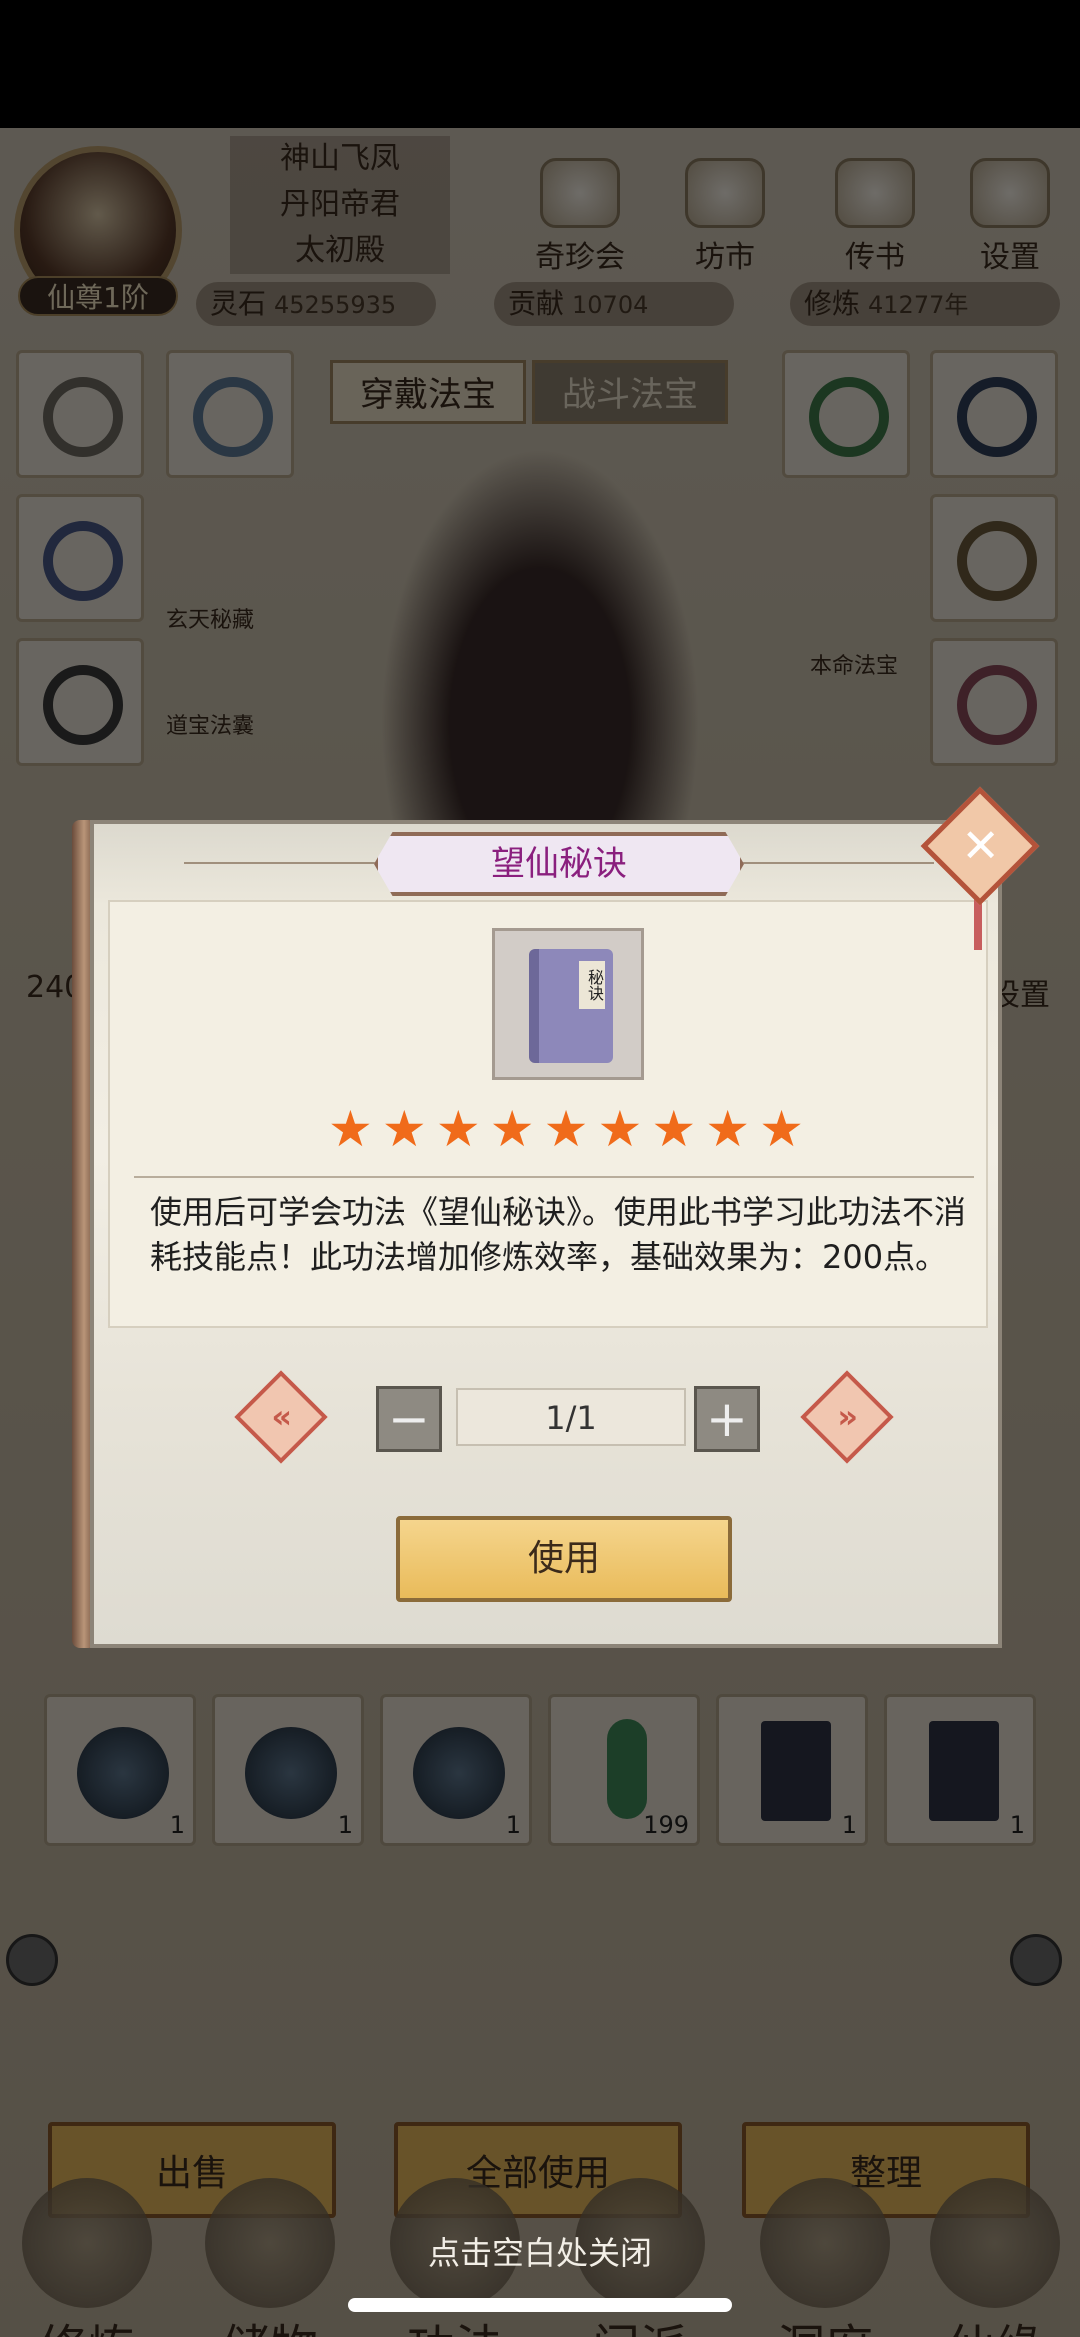 This screenshot has width=1080, height=2337. I want to click on quantity-minus-button: −, so click(409, 1419).